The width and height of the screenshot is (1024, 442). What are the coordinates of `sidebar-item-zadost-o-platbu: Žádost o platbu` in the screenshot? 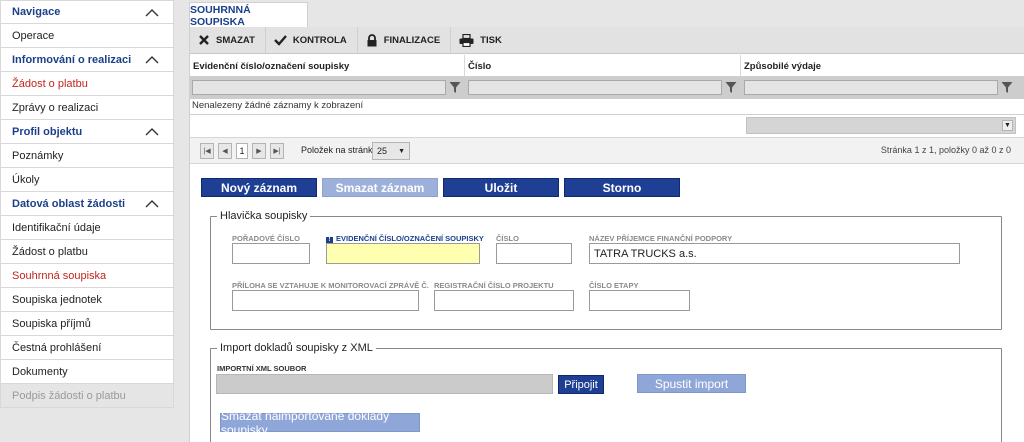 It's located at (87, 84).